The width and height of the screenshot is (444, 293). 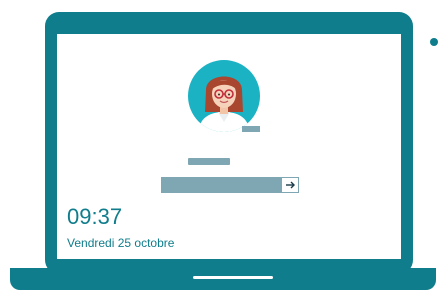 I want to click on user-avatar-icon, so click(x=224, y=96).